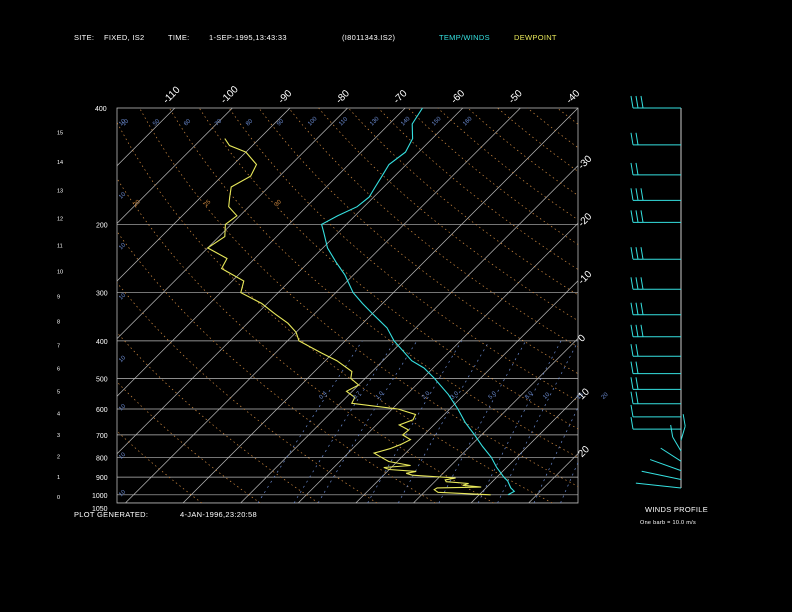 The height and width of the screenshot is (612, 792). I want to click on upper-grid-label: 80, so click(249, 122).